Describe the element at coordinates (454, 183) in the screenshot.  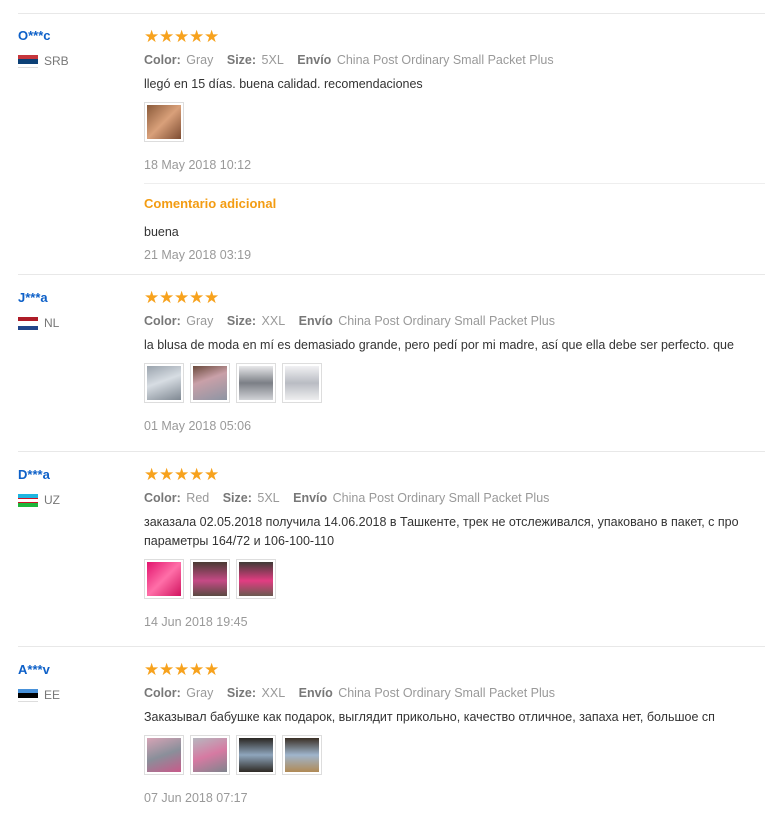
I see `additional-divider` at that location.